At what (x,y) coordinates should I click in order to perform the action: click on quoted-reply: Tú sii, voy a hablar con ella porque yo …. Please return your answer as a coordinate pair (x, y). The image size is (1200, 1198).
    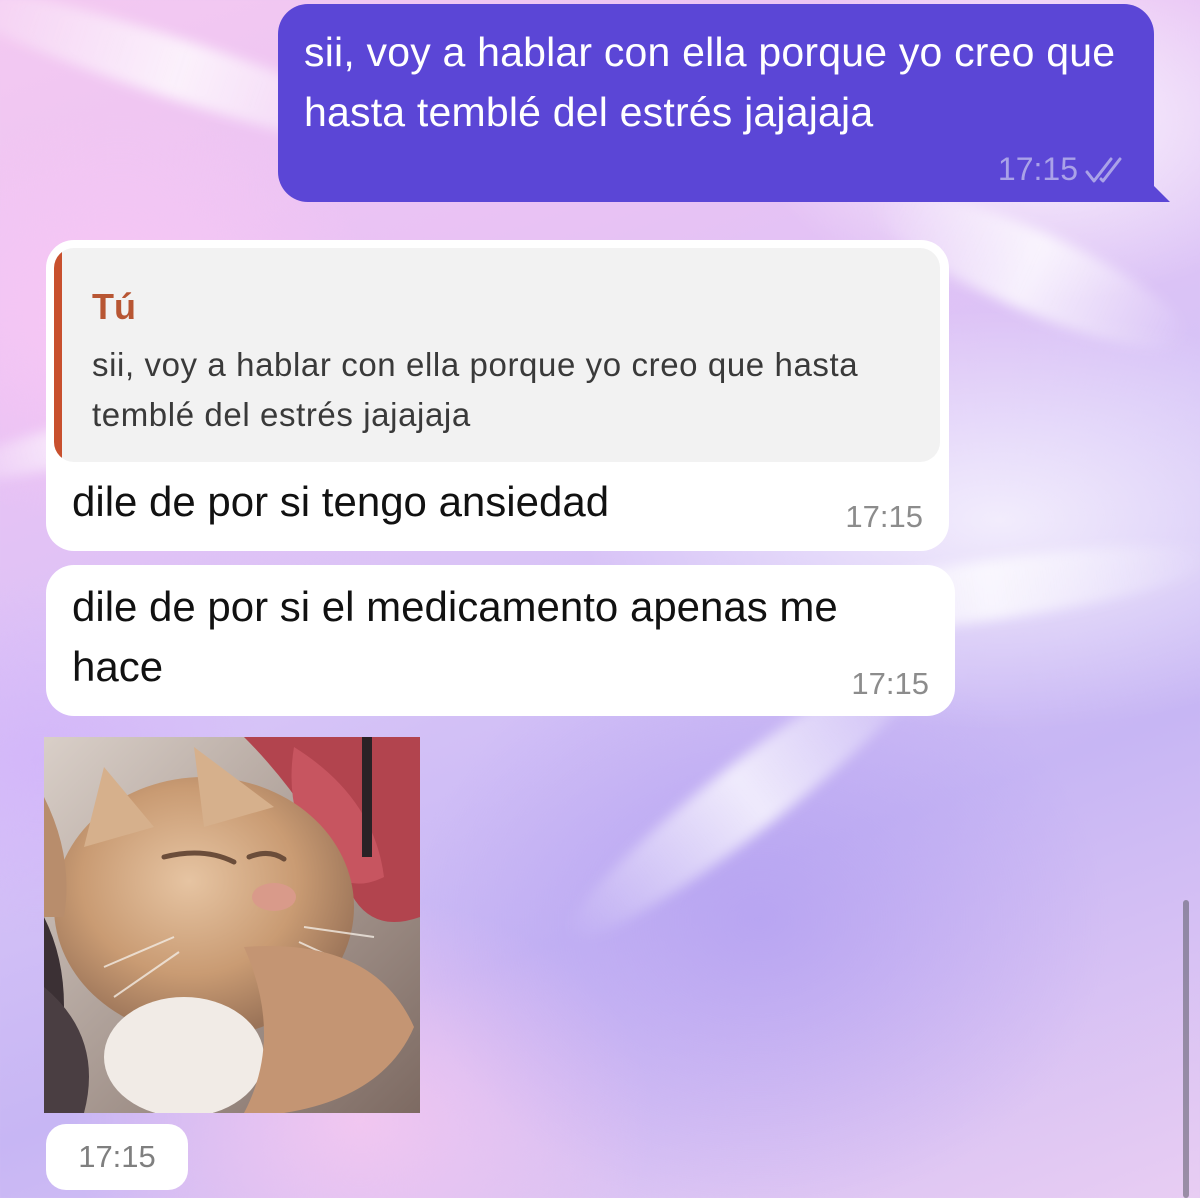
    Looking at the image, I should click on (497, 355).